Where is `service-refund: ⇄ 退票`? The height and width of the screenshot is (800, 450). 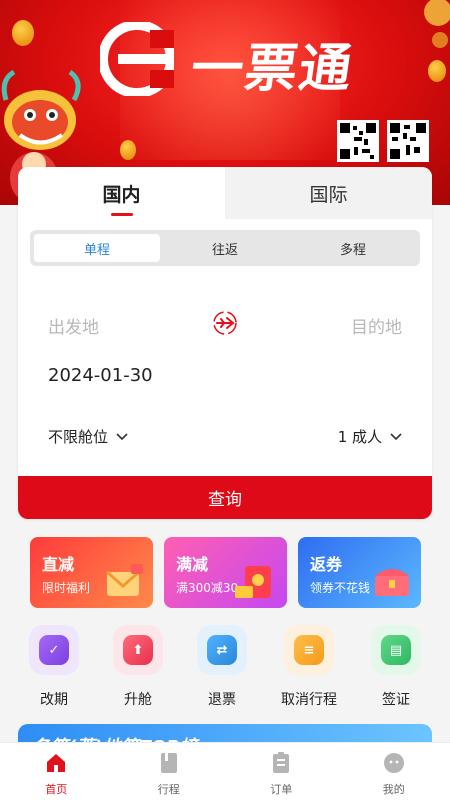
service-refund: ⇄ 退票 is located at coordinates (222, 667).